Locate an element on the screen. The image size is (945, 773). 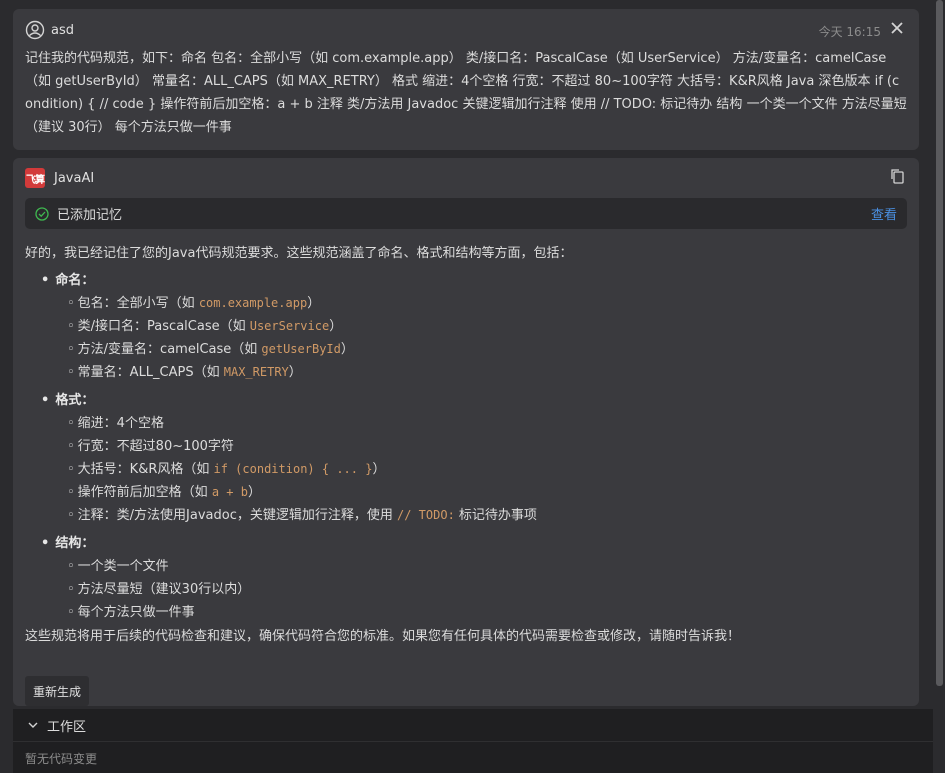
chevron-down-icon is located at coordinates (33, 725).